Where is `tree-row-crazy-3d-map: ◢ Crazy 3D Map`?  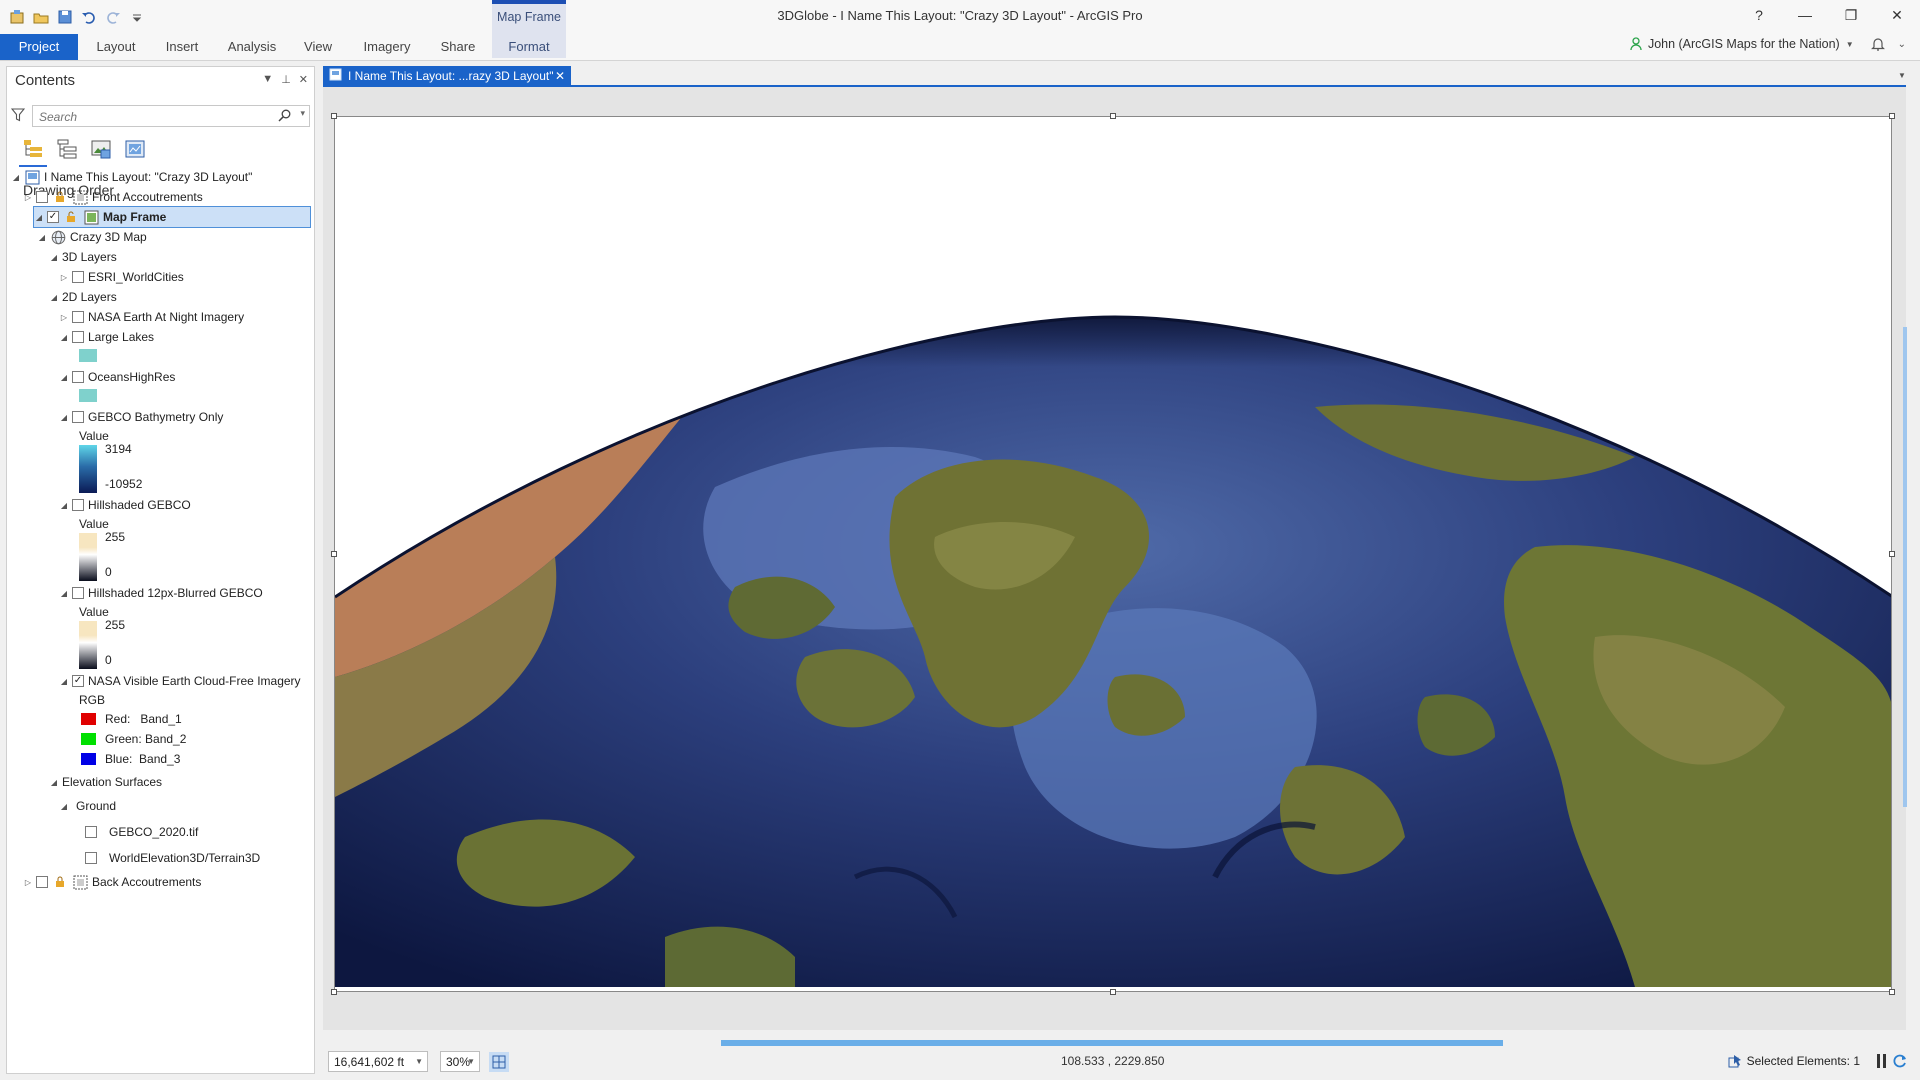
tree-row-crazy-3d-map: ◢ Crazy 3D Map is located at coordinates (92, 237).